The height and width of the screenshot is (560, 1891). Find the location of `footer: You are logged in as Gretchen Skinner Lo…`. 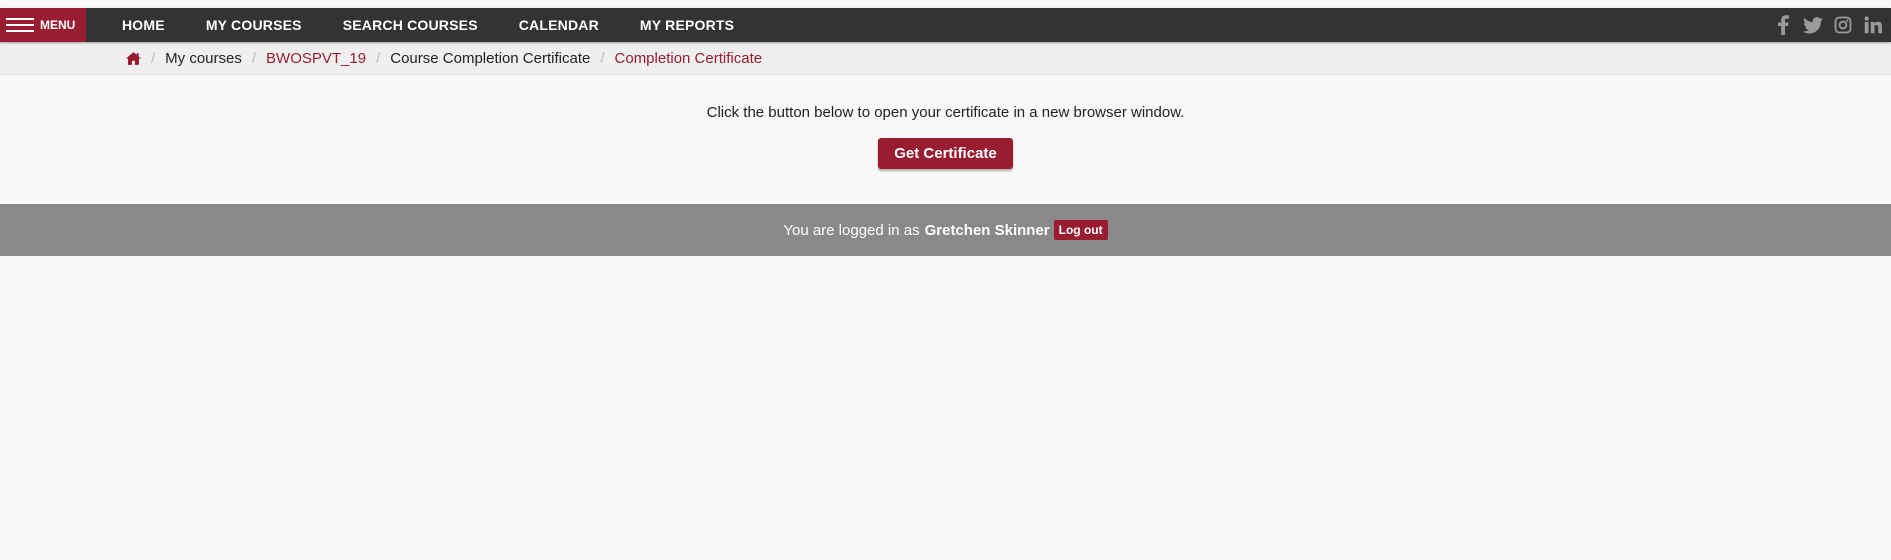

footer: You are logged in as Gretchen Skinner Lo… is located at coordinates (945, 230).